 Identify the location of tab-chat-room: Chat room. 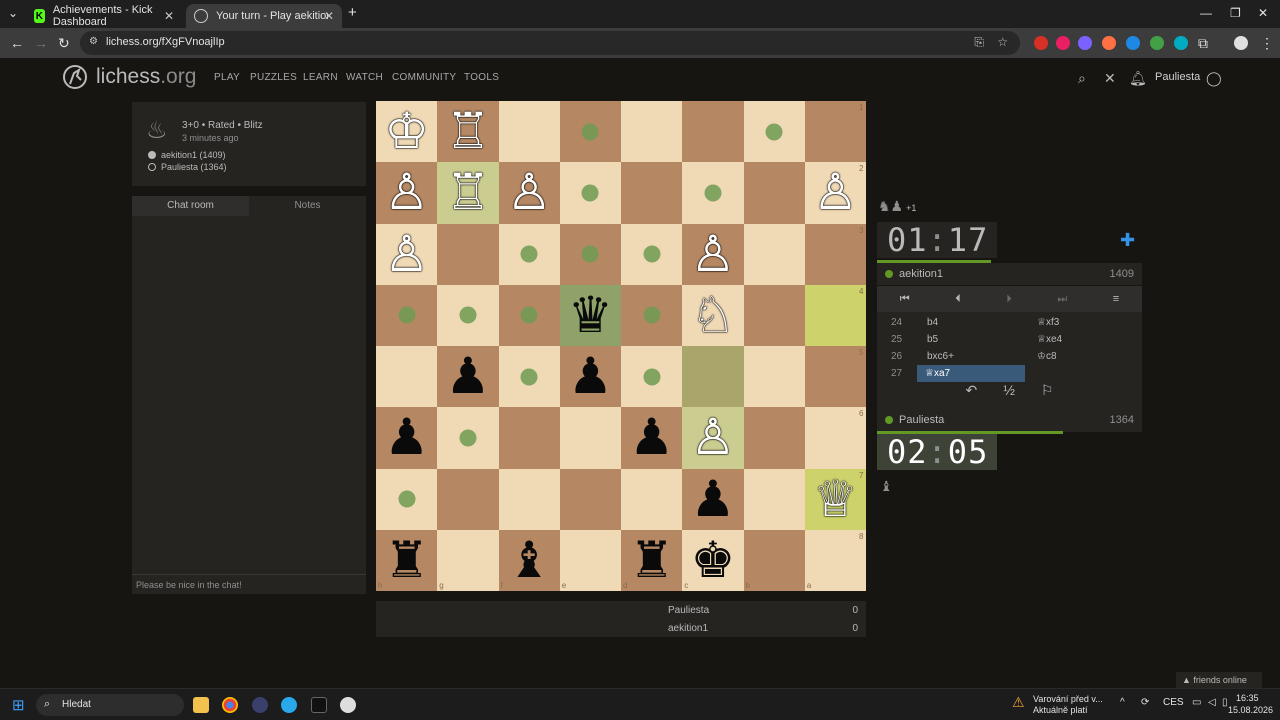
(190, 206).